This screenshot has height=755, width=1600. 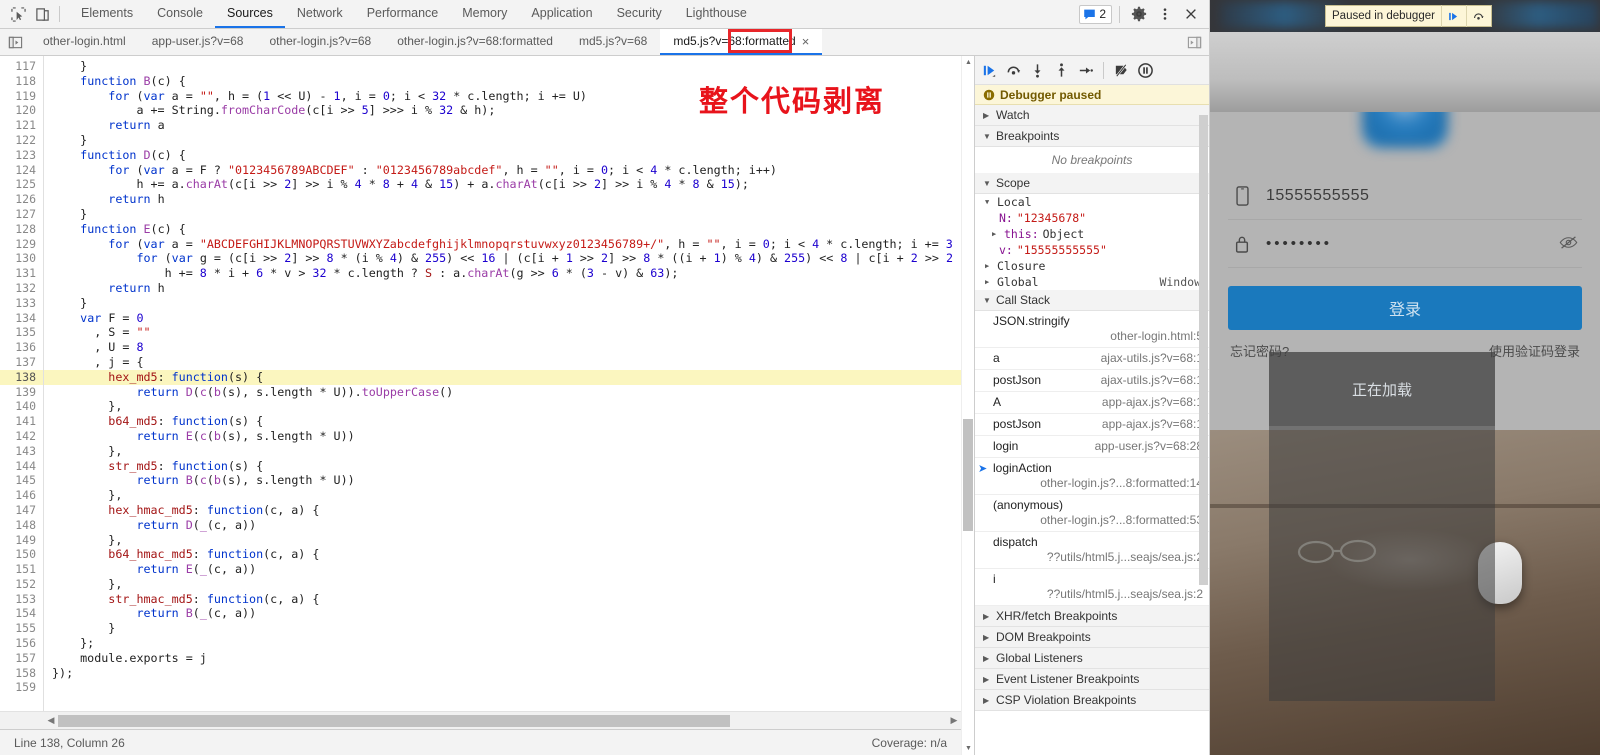 What do you see at coordinates (1478, 16) in the screenshot?
I see `toast-step-over-icon` at bounding box center [1478, 16].